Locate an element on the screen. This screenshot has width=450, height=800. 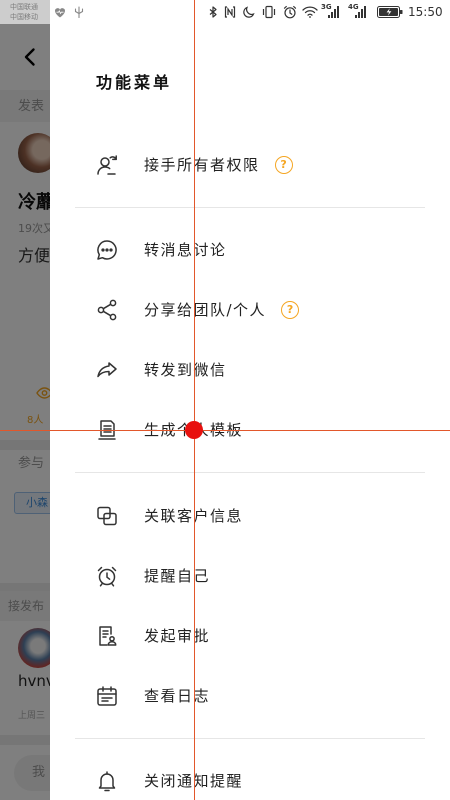
menu-item-view-log: 查看日志 is located at coordinates (250, 696).